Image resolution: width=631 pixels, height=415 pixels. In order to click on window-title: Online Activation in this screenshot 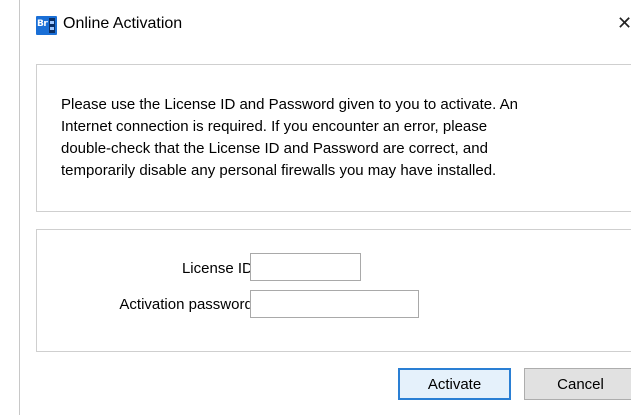, I will do `click(123, 23)`.